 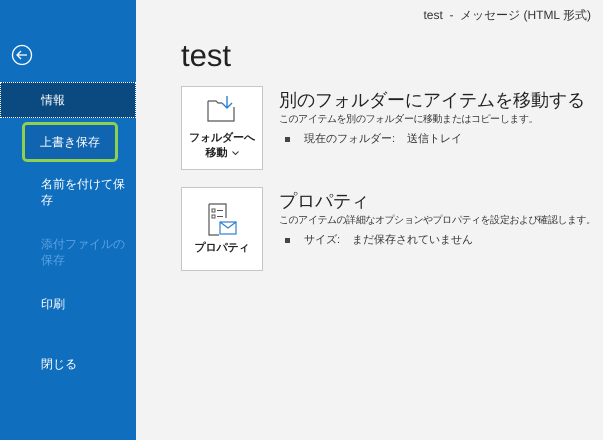 I want to click on section-title: 別のフォルダーにアイテムを移動する, so click(x=432, y=100).